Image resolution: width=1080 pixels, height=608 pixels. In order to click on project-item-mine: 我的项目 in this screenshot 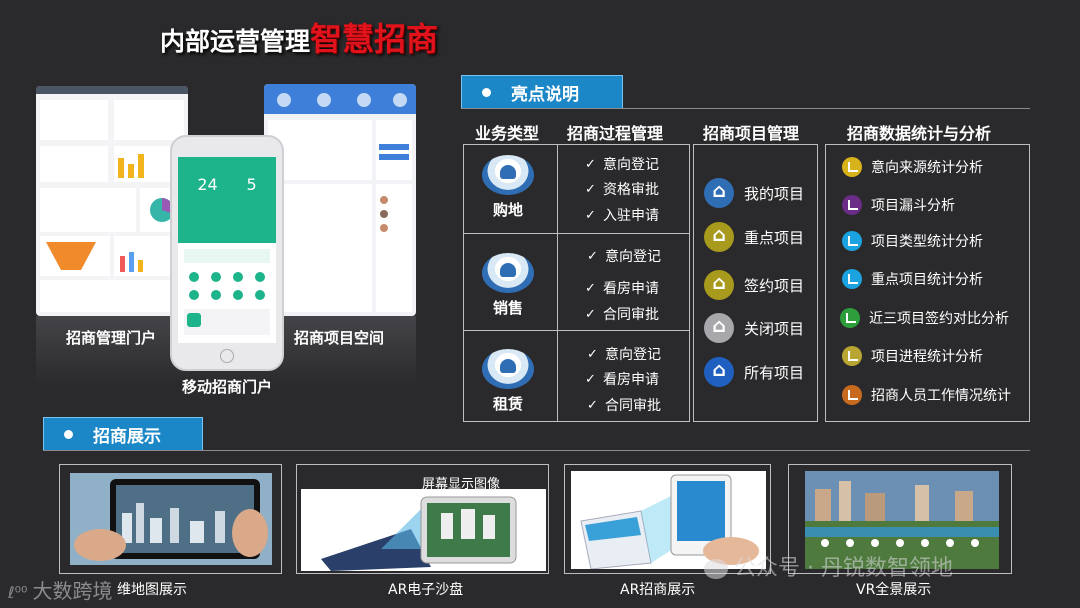, I will do `click(754, 193)`.